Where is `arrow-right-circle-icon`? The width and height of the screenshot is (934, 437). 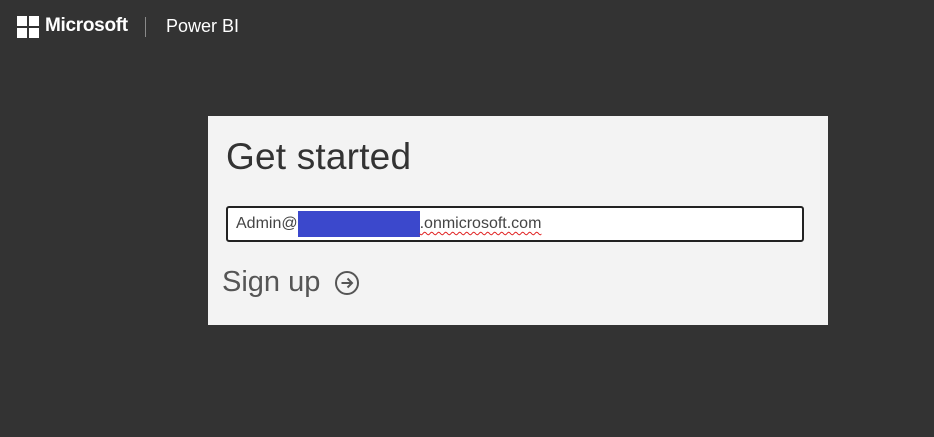 arrow-right-circle-icon is located at coordinates (347, 283).